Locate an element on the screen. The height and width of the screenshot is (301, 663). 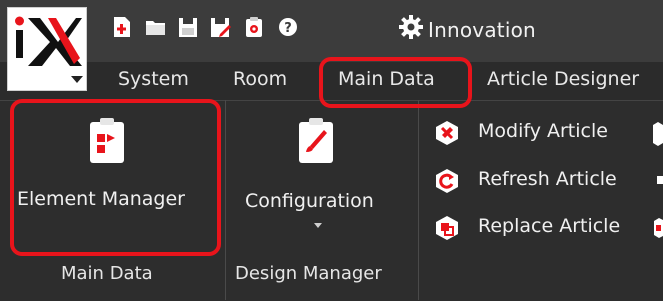
element-manager-icon is located at coordinates (107, 140).